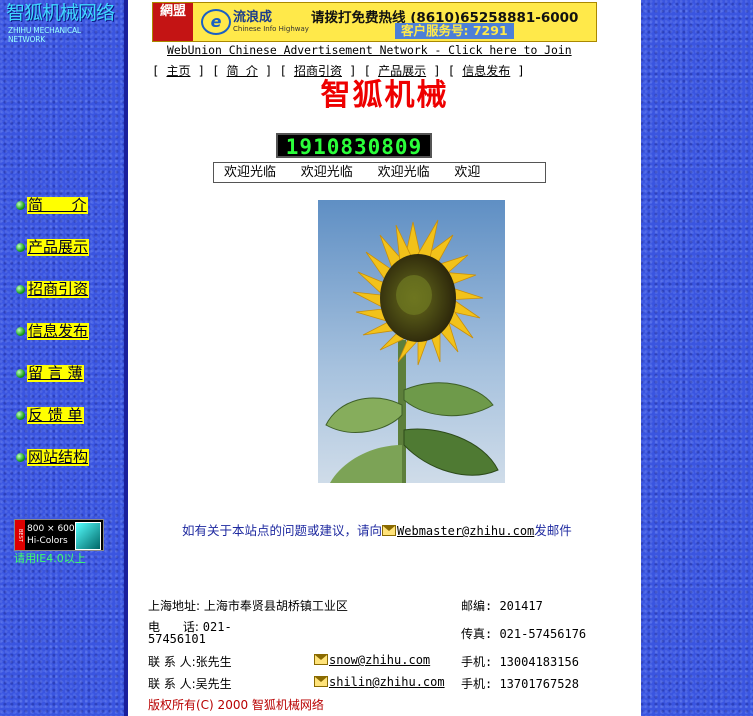 This screenshot has width=753, height=716. Describe the element at coordinates (177, 639) in the screenshot. I see `phone-value-line2: 57456101` at that location.